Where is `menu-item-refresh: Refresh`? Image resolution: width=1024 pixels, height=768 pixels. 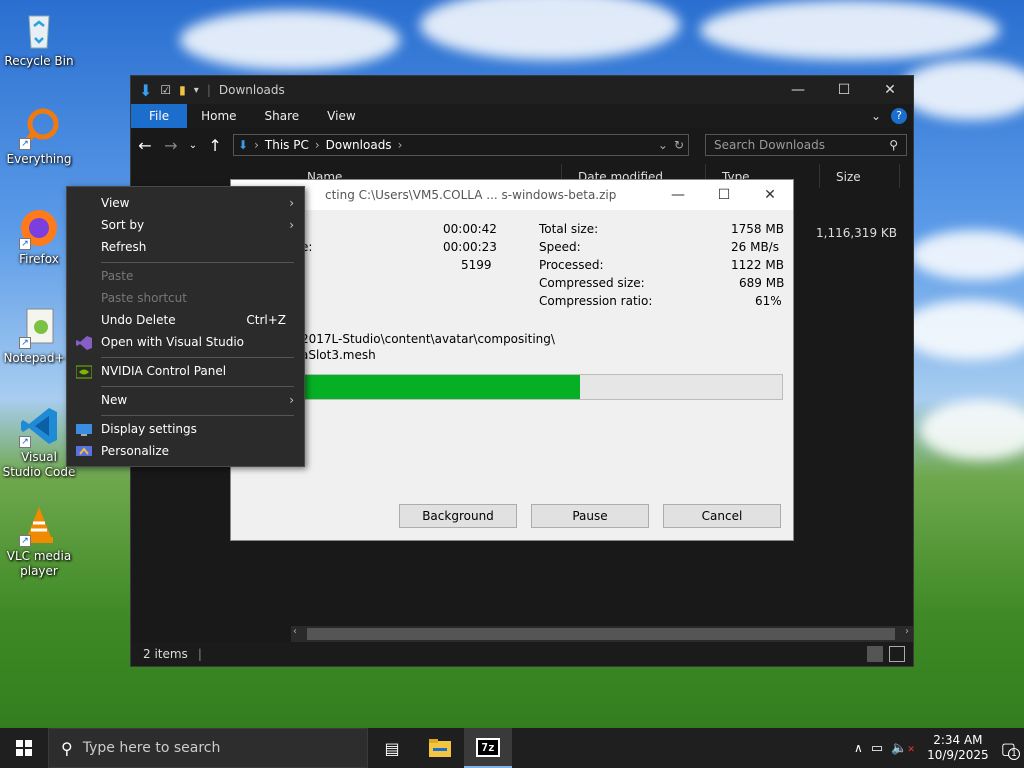 menu-item-refresh: Refresh is located at coordinates (185, 247).